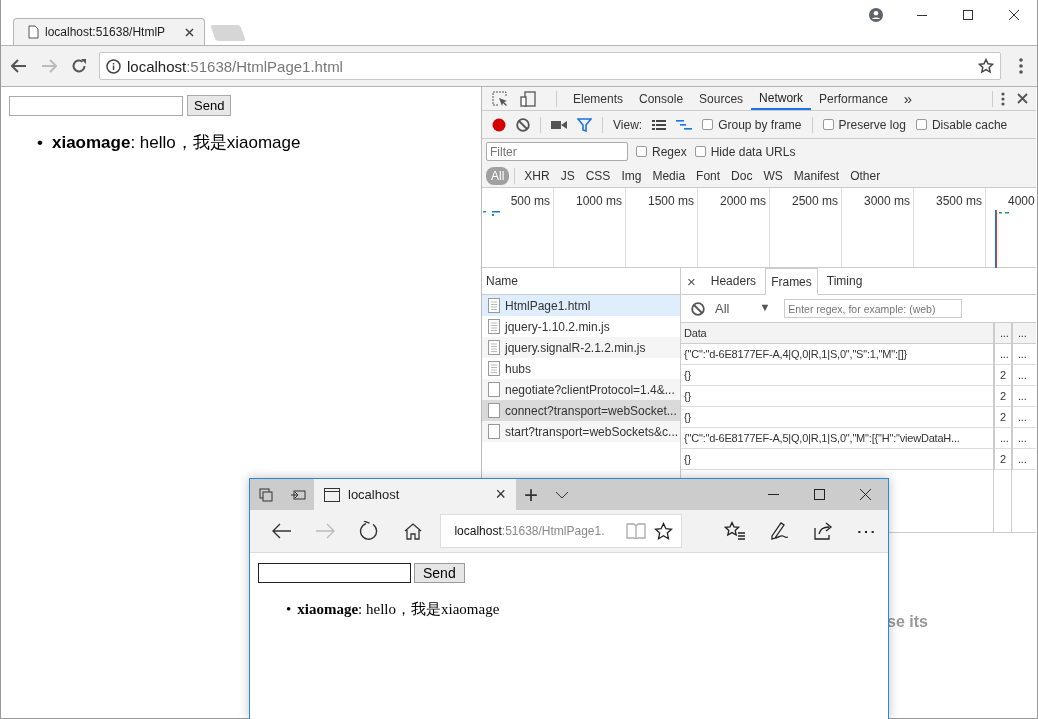 The image size is (1038, 719). Describe the element at coordinates (528, 98) in the screenshot. I see `device-icon` at that location.